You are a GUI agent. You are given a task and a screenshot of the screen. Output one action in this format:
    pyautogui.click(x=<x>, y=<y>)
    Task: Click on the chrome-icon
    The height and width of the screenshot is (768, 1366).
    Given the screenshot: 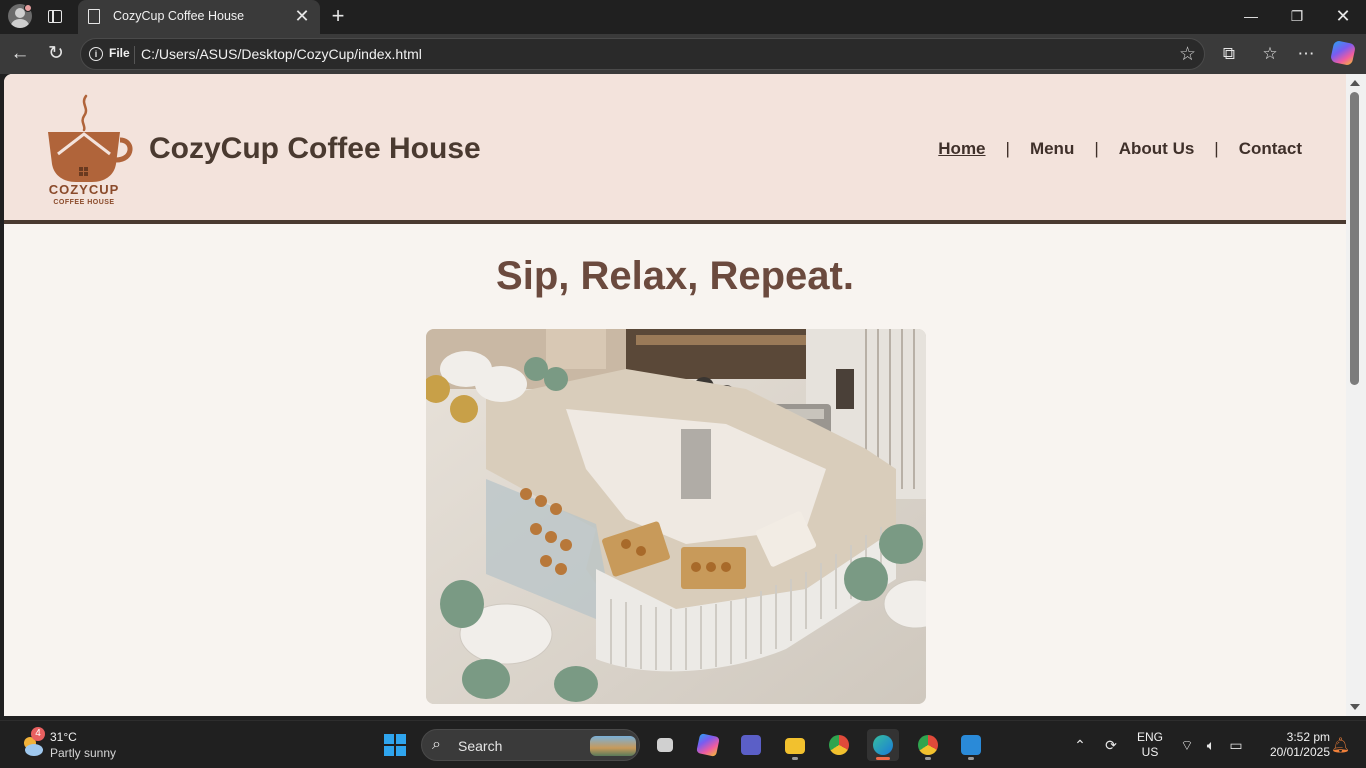 What is the action you would take?
    pyautogui.click(x=839, y=745)
    